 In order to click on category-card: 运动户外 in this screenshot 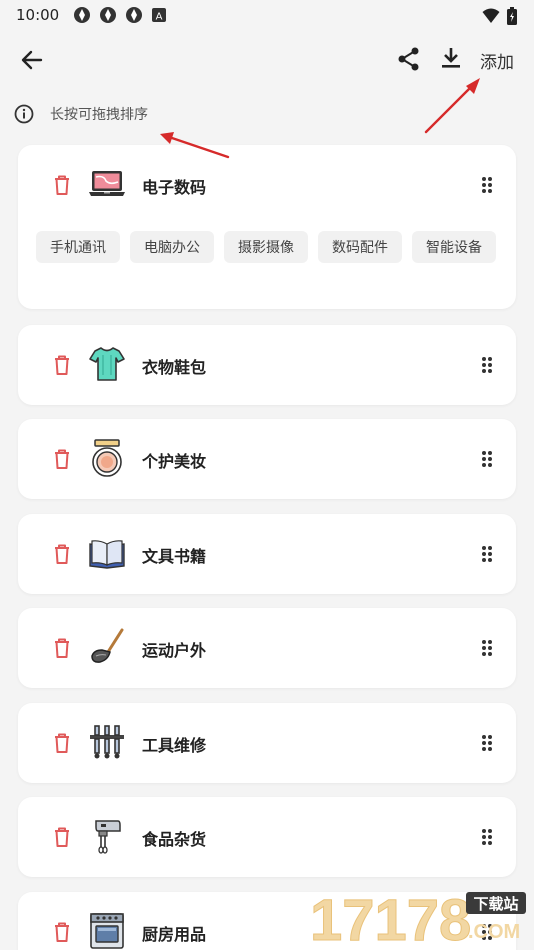, I will do `click(267, 648)`.